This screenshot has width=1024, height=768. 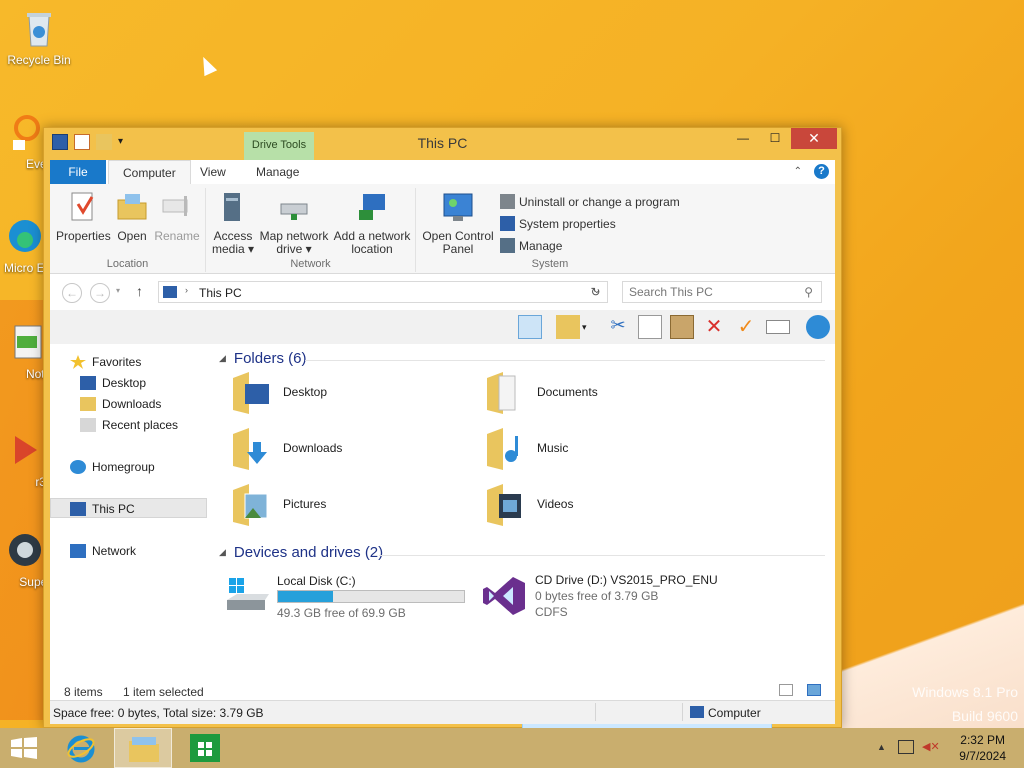 I want to click on nav-item-network: Network, so click(x=103, y=551).